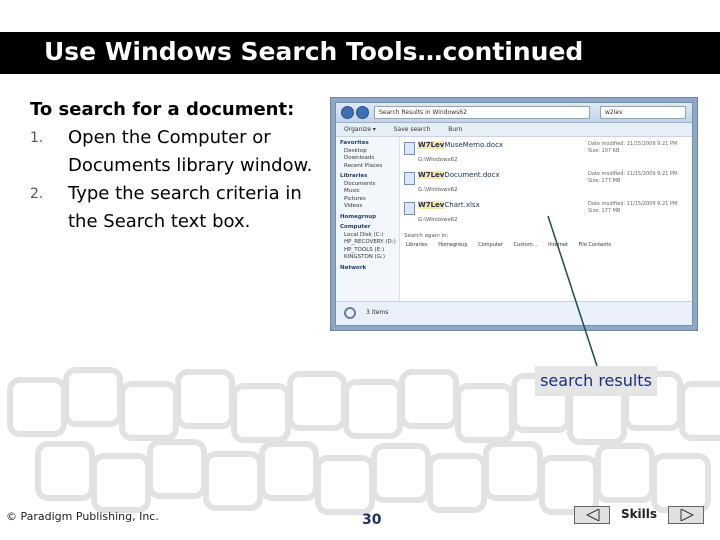 The height and width of the screenshot is (540, 720). What do you see at coordinates (426, 236) in the screenshot?
I see `search-again-label: Search again in:` at bounding box center [426, 236].